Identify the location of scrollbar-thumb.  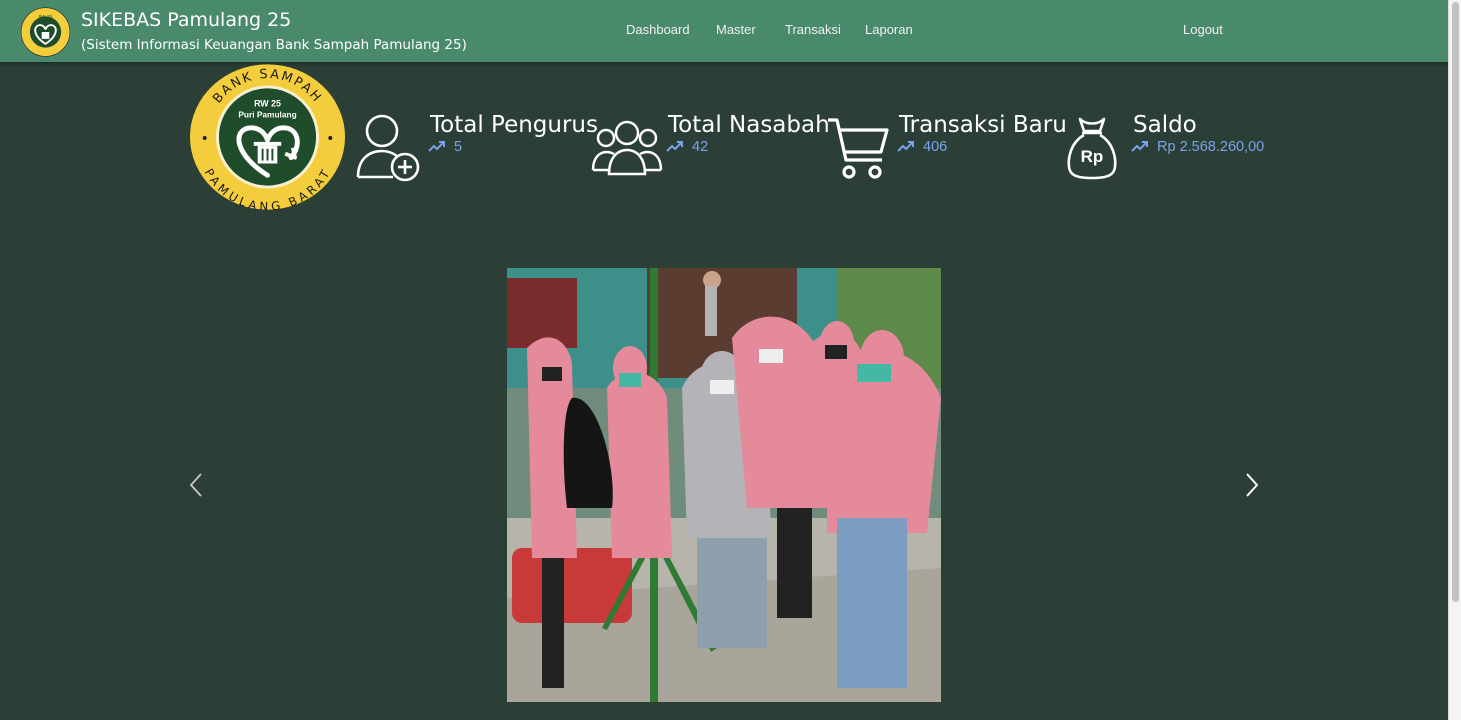
(1455, 302).